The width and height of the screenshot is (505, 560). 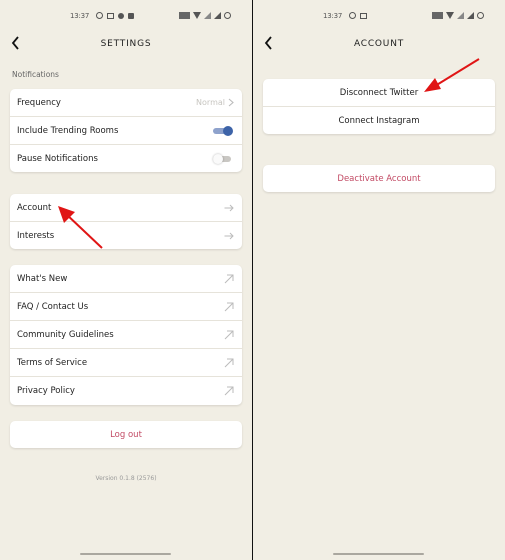 What do you see at coordinates (126, 434) in the screenshot?
I see `logout-button: Log out` at bounding box center [126, 434].